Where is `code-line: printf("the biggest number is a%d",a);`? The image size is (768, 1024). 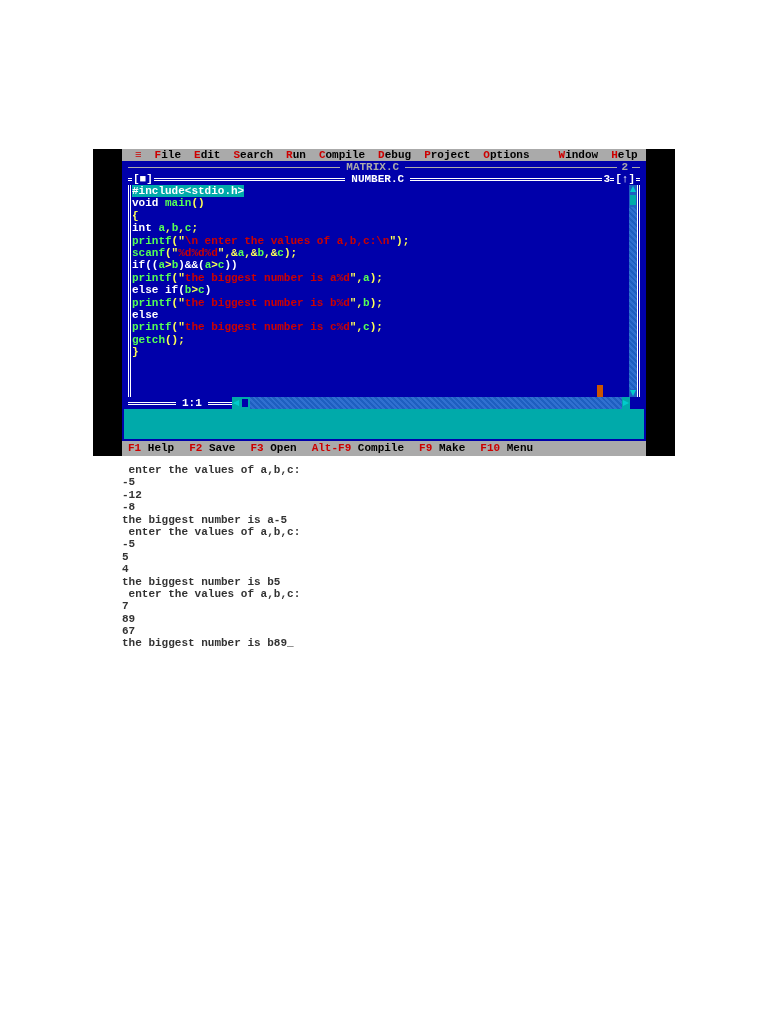
code-line: printf("the biggest number is a%d",a); is located at coordinates (257, 277).